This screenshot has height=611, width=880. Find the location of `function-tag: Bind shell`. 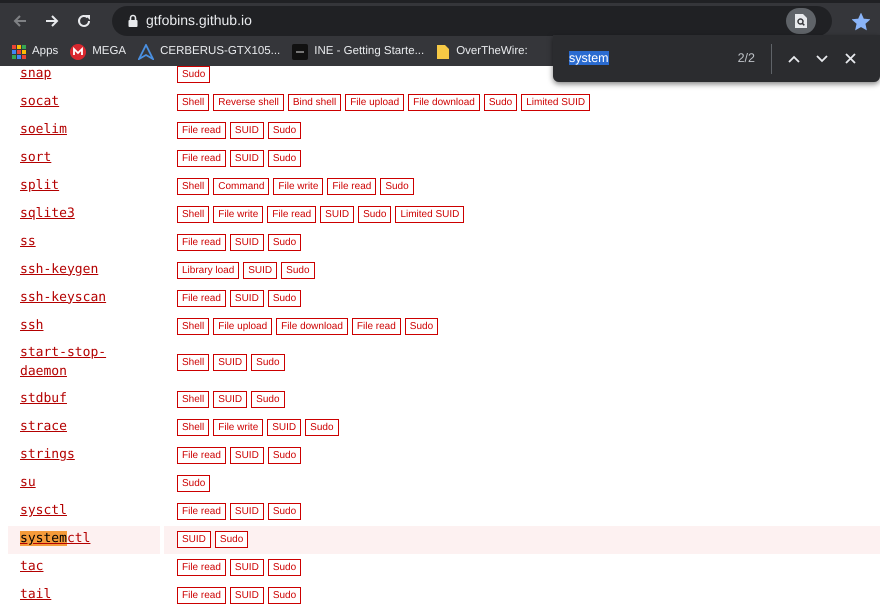

function-tag: Bind shell is located at coordinates (315, 102).